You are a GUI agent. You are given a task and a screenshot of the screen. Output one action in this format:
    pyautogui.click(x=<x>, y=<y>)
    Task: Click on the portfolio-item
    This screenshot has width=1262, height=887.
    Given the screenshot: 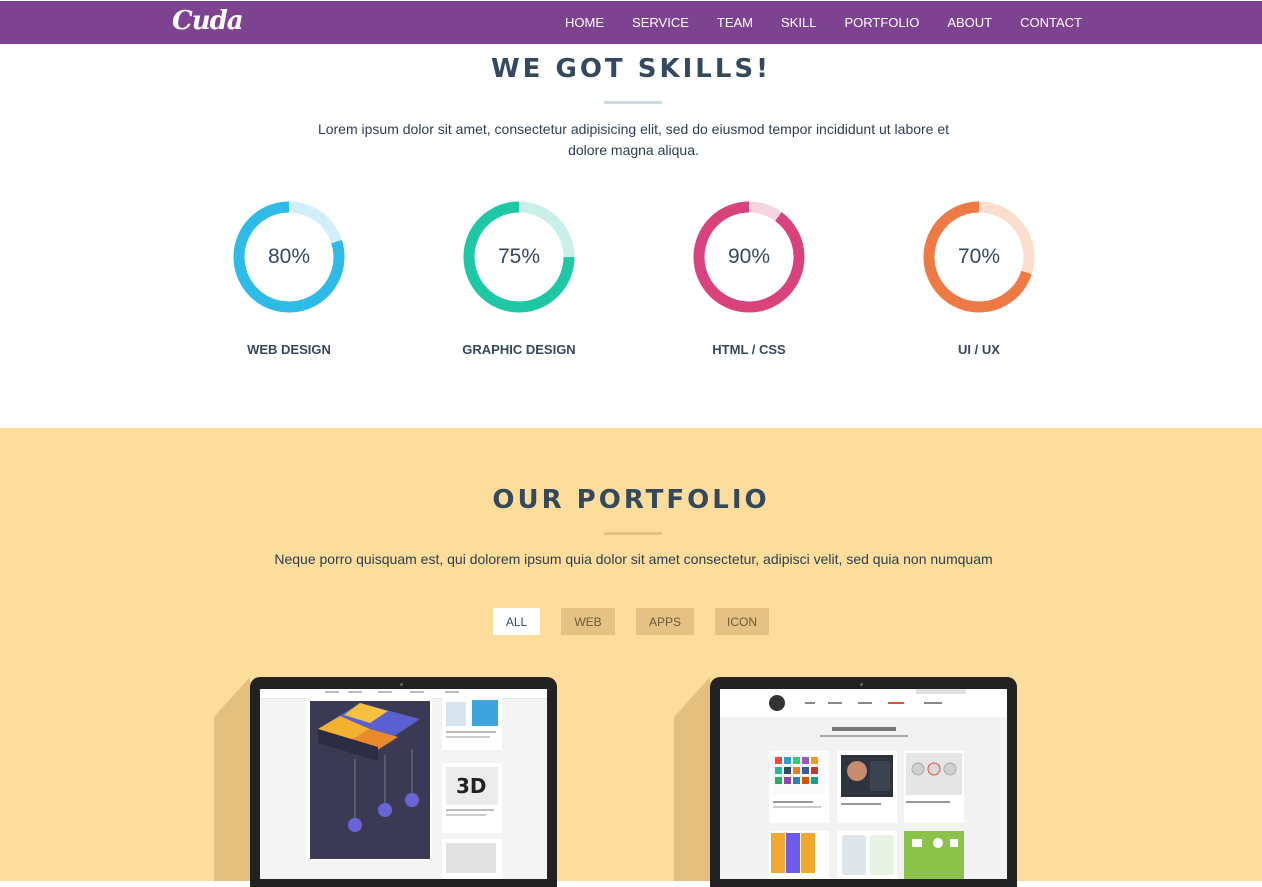 What is the action you would take?
    pyautogui.click(x=845, y=782)
    